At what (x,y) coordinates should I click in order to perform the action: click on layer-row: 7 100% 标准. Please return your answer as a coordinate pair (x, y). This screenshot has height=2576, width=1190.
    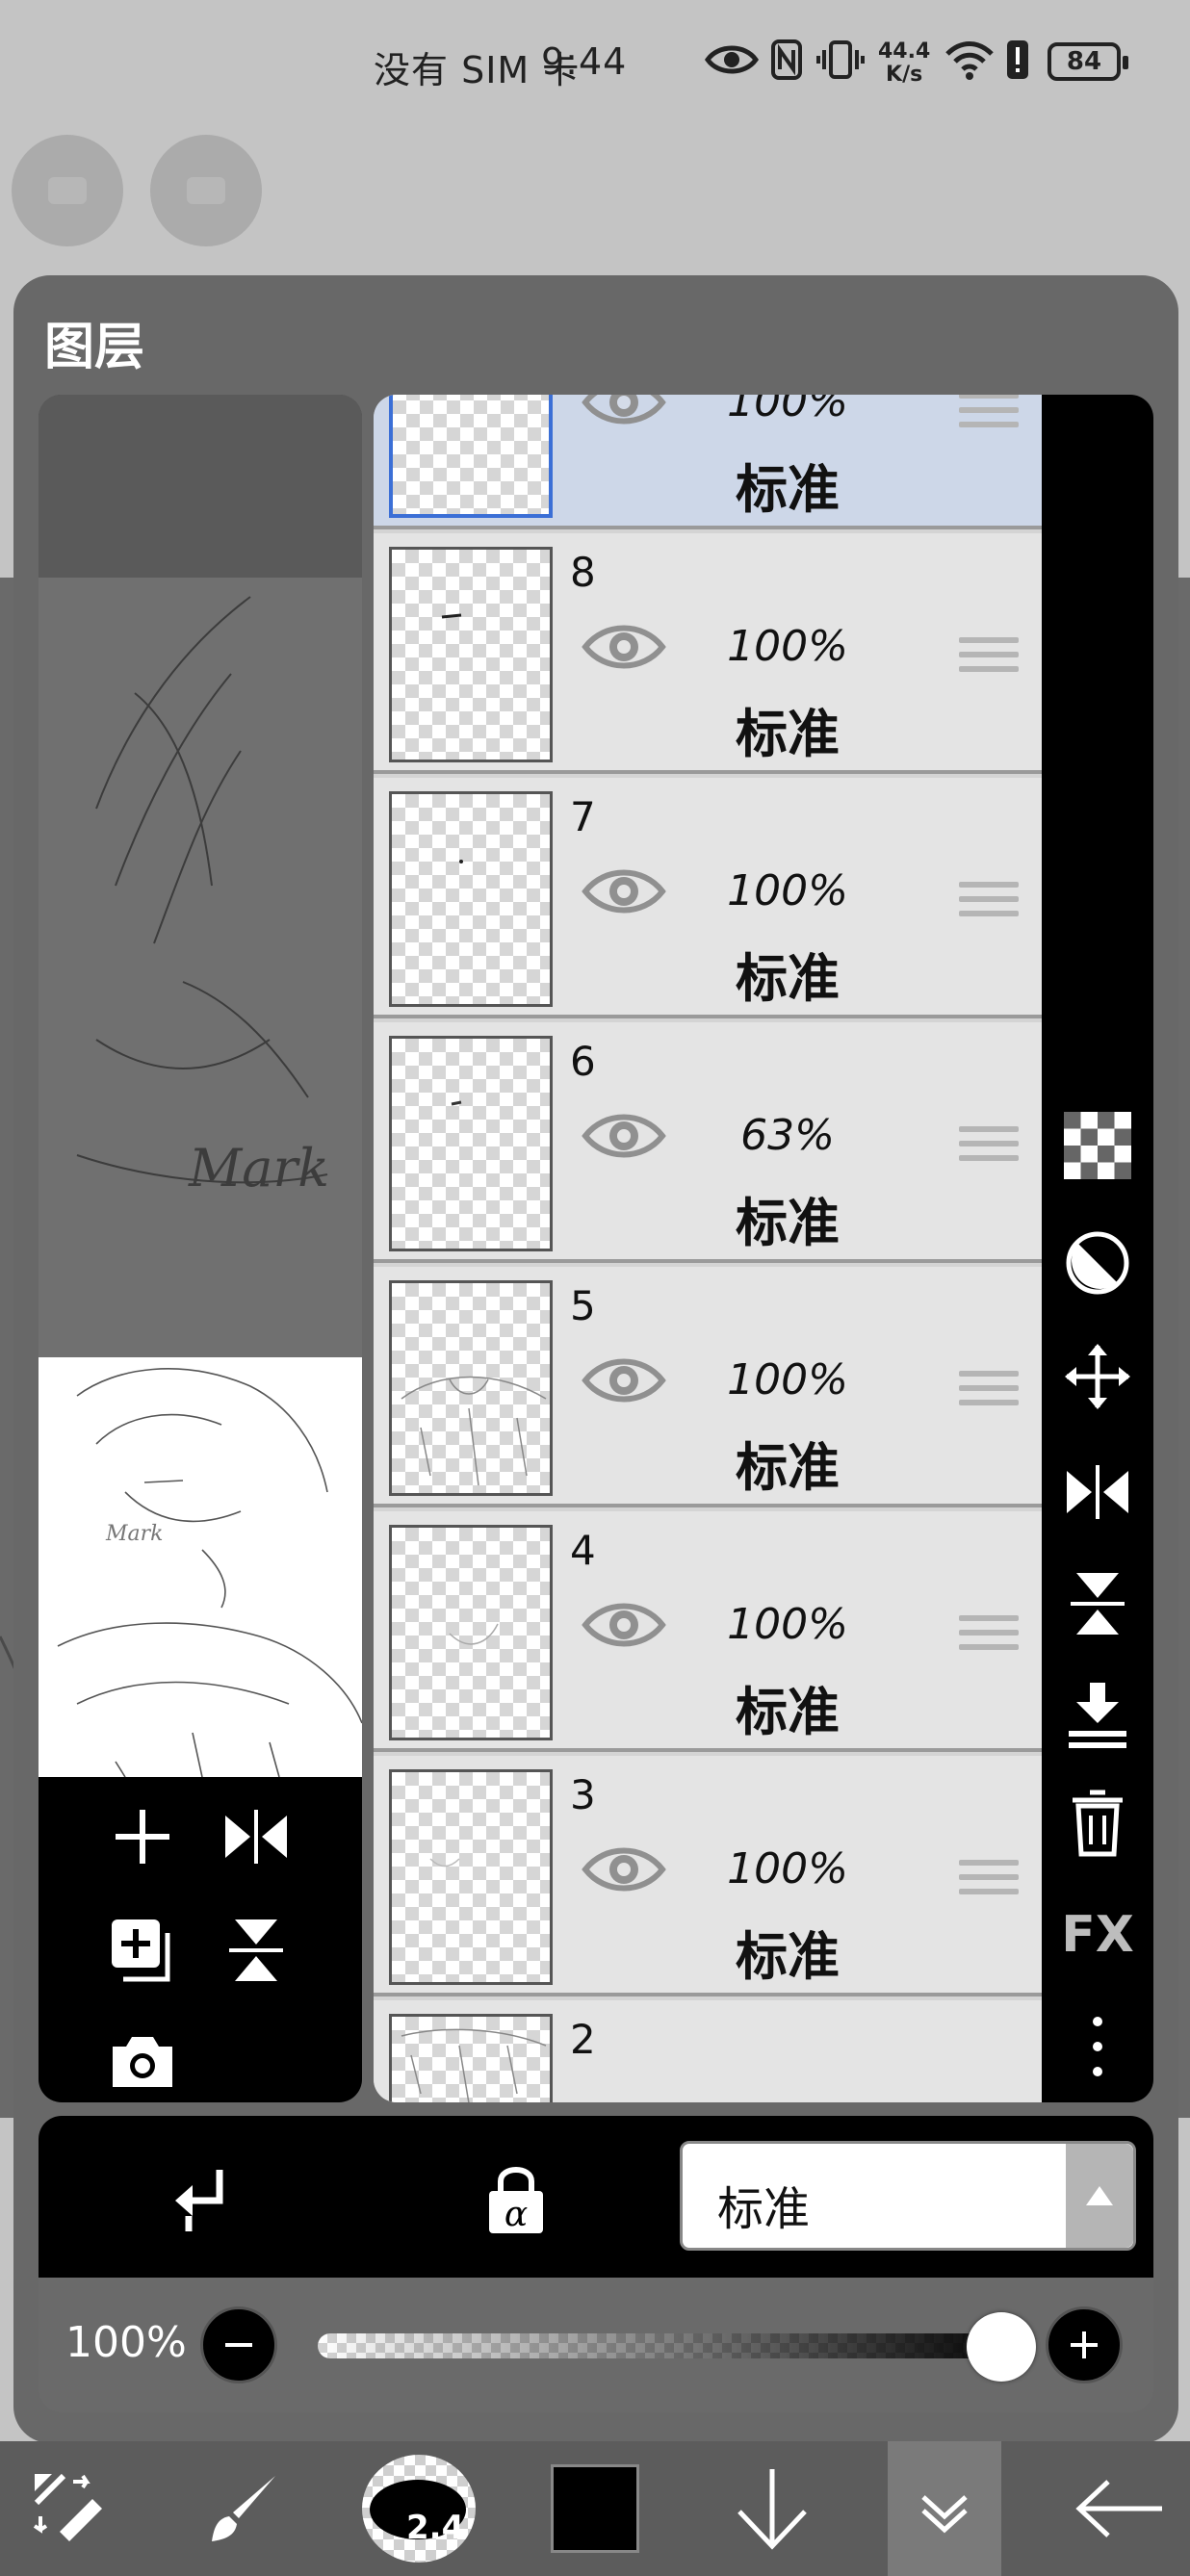
    Looking at the image, I should click on (708, 898).